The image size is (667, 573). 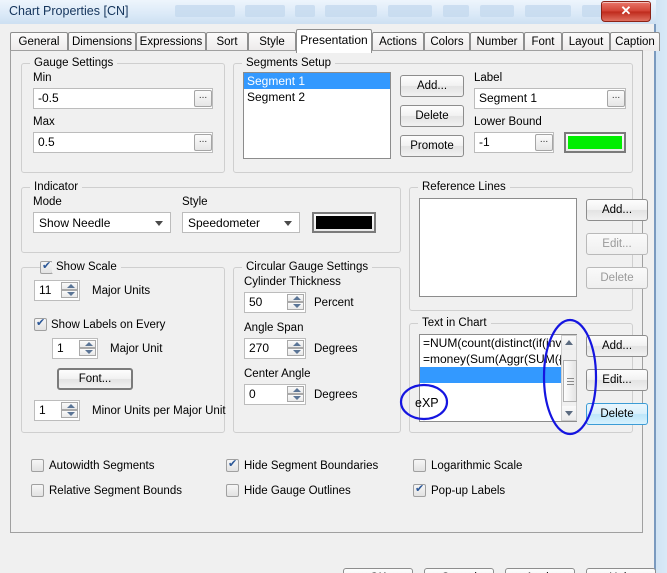 I want to click on hide-gauge-outlines-label: Hide Gauge Outlines, so click(x=297, y=491).